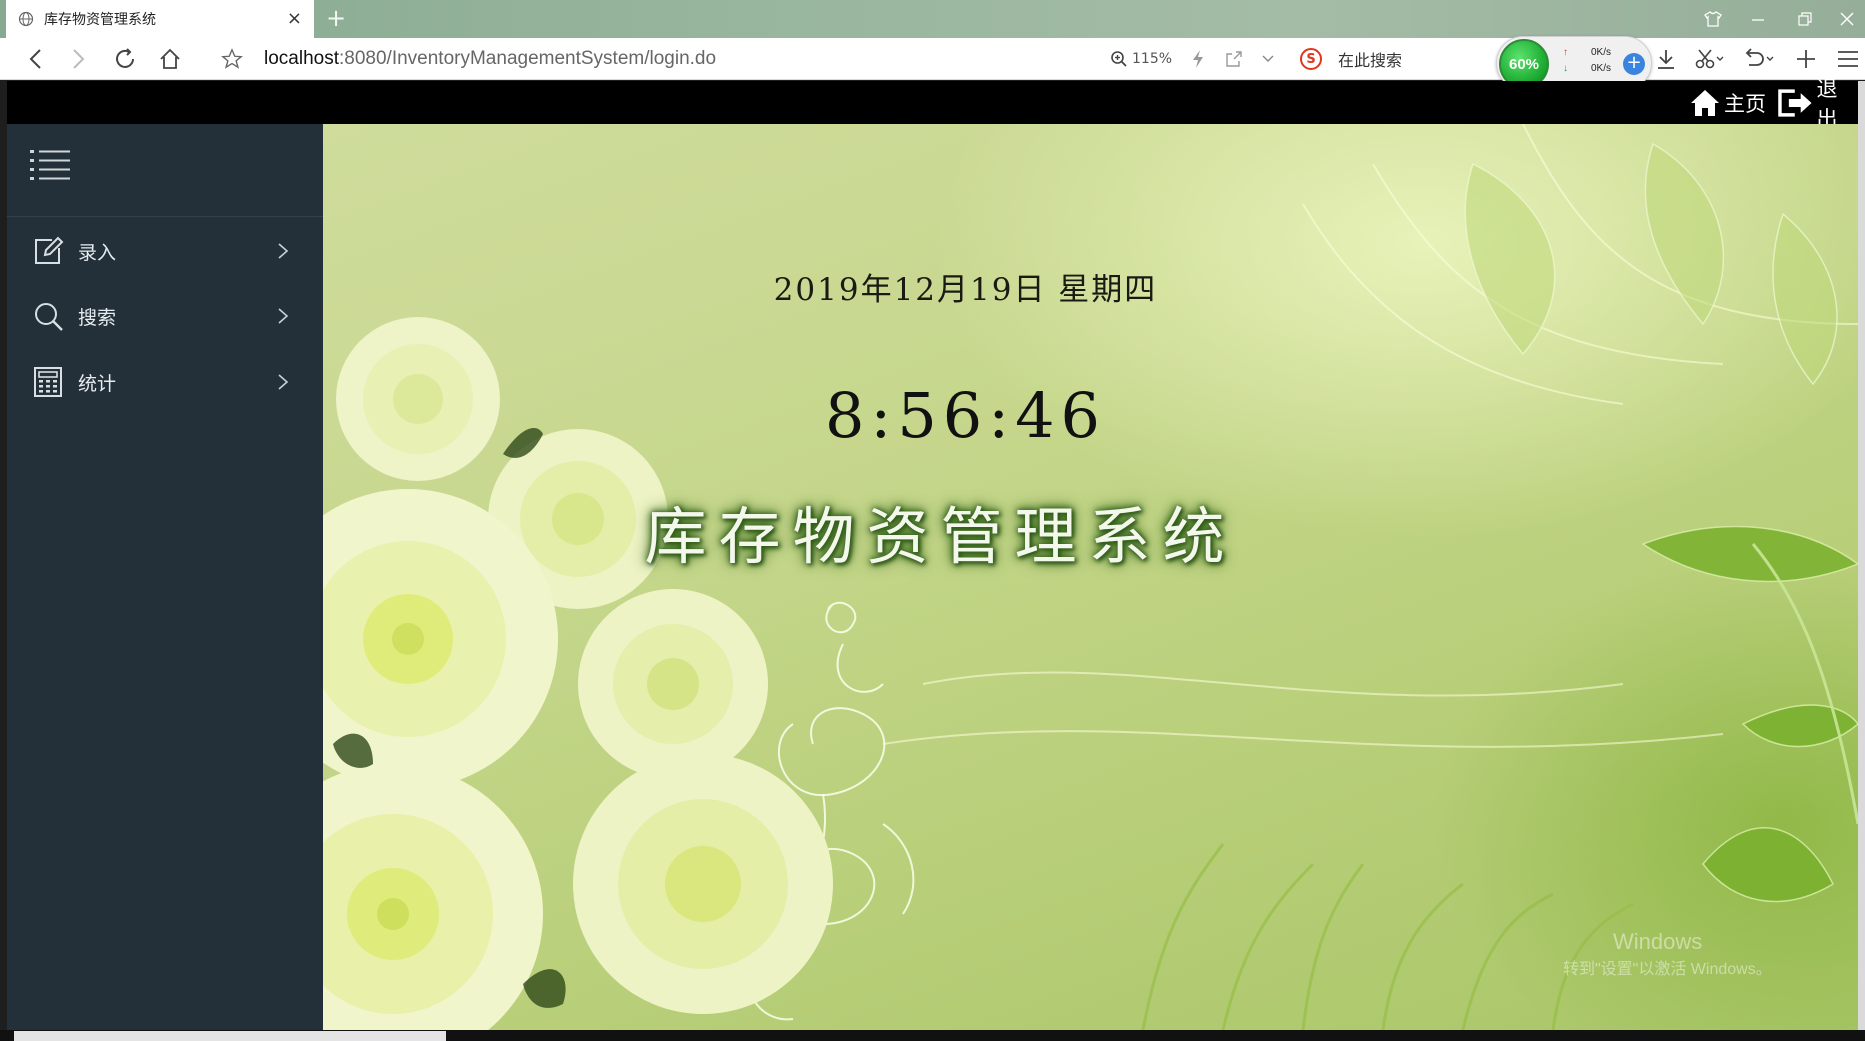  Describe the element at coordinates (165, 382) in the screenshot. I see `sidebar-item-statistics: 统计` at that location.